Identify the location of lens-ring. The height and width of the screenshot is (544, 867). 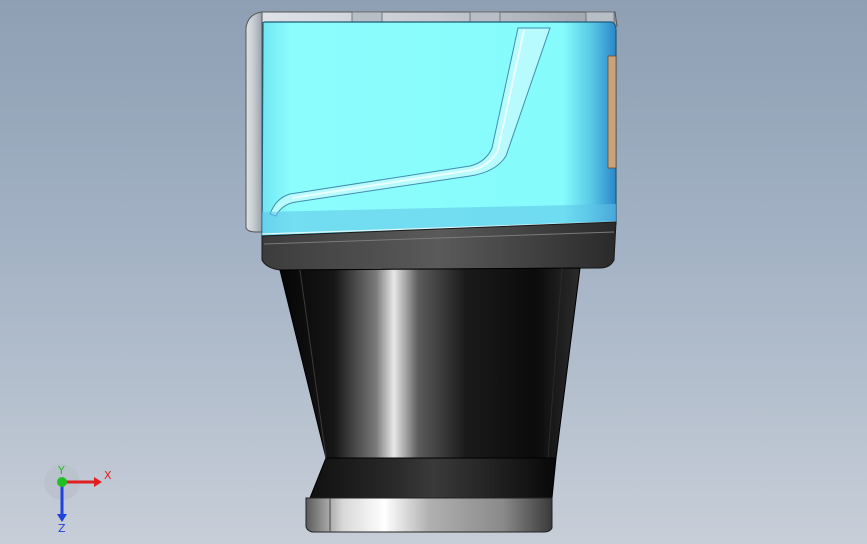
(429, 515).